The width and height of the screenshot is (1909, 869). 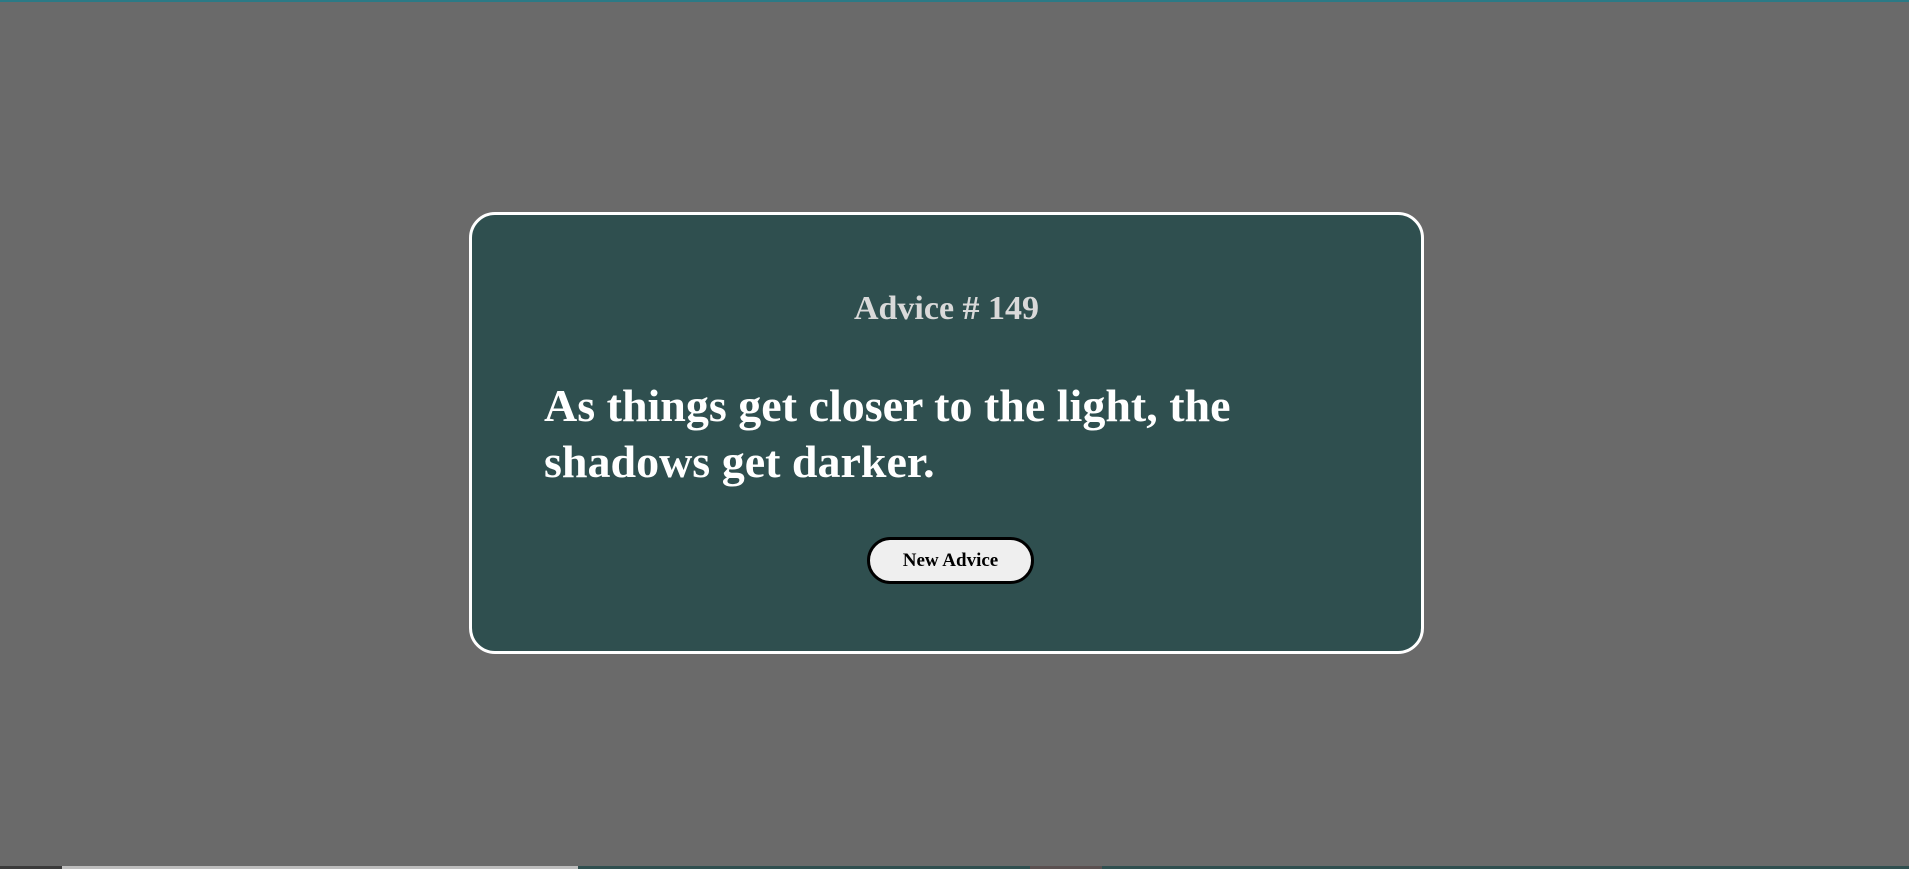 What do you see at coordinates (946, 308) in the screenshot?
I see `advice-id-heading: Advice # 149` at bounding box center [946, 308].